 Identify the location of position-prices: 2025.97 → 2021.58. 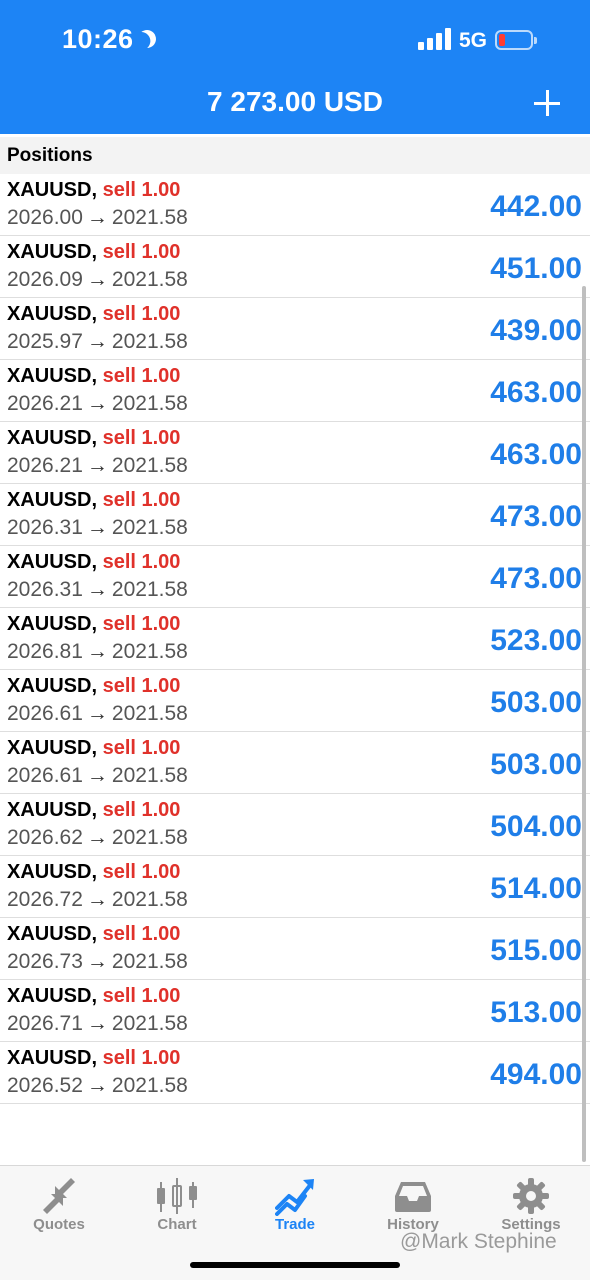
(97, 342).